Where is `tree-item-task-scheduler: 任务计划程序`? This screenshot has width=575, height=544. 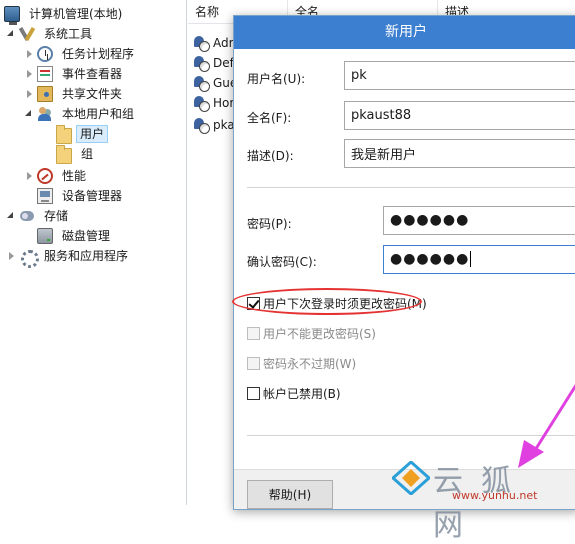
tree-item-task-scheduler: 任务计划程序 is located at coordinates (81, 54).